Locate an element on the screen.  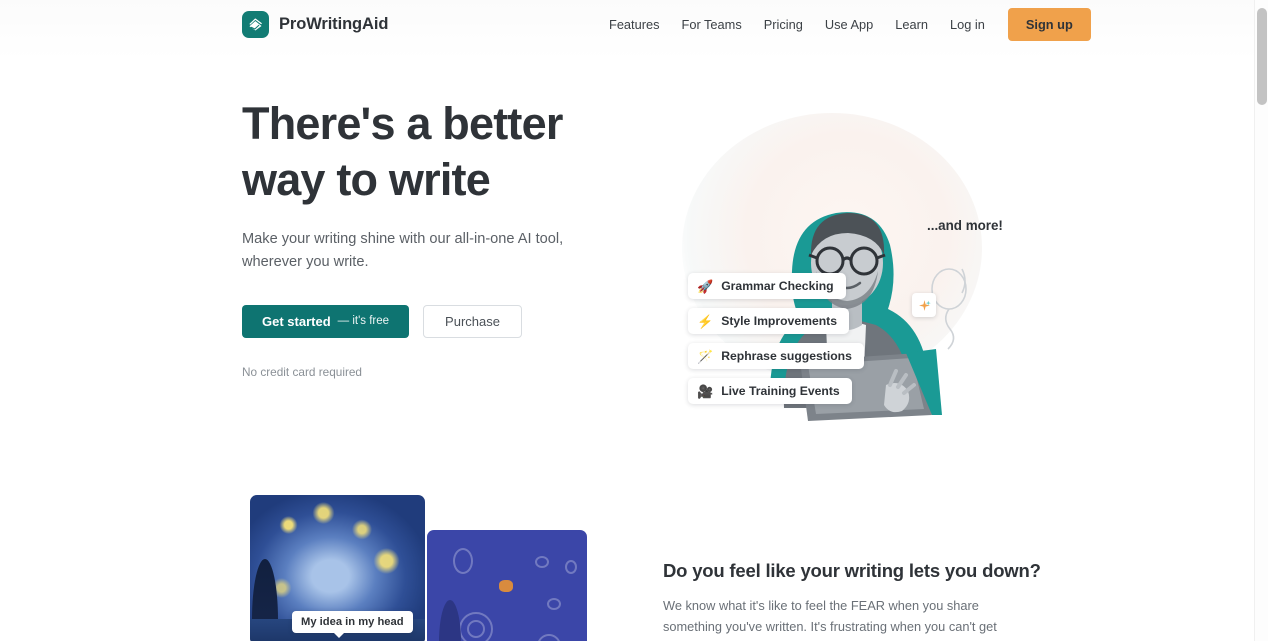
page-scrollbar is located at coordinates (1261, 320).